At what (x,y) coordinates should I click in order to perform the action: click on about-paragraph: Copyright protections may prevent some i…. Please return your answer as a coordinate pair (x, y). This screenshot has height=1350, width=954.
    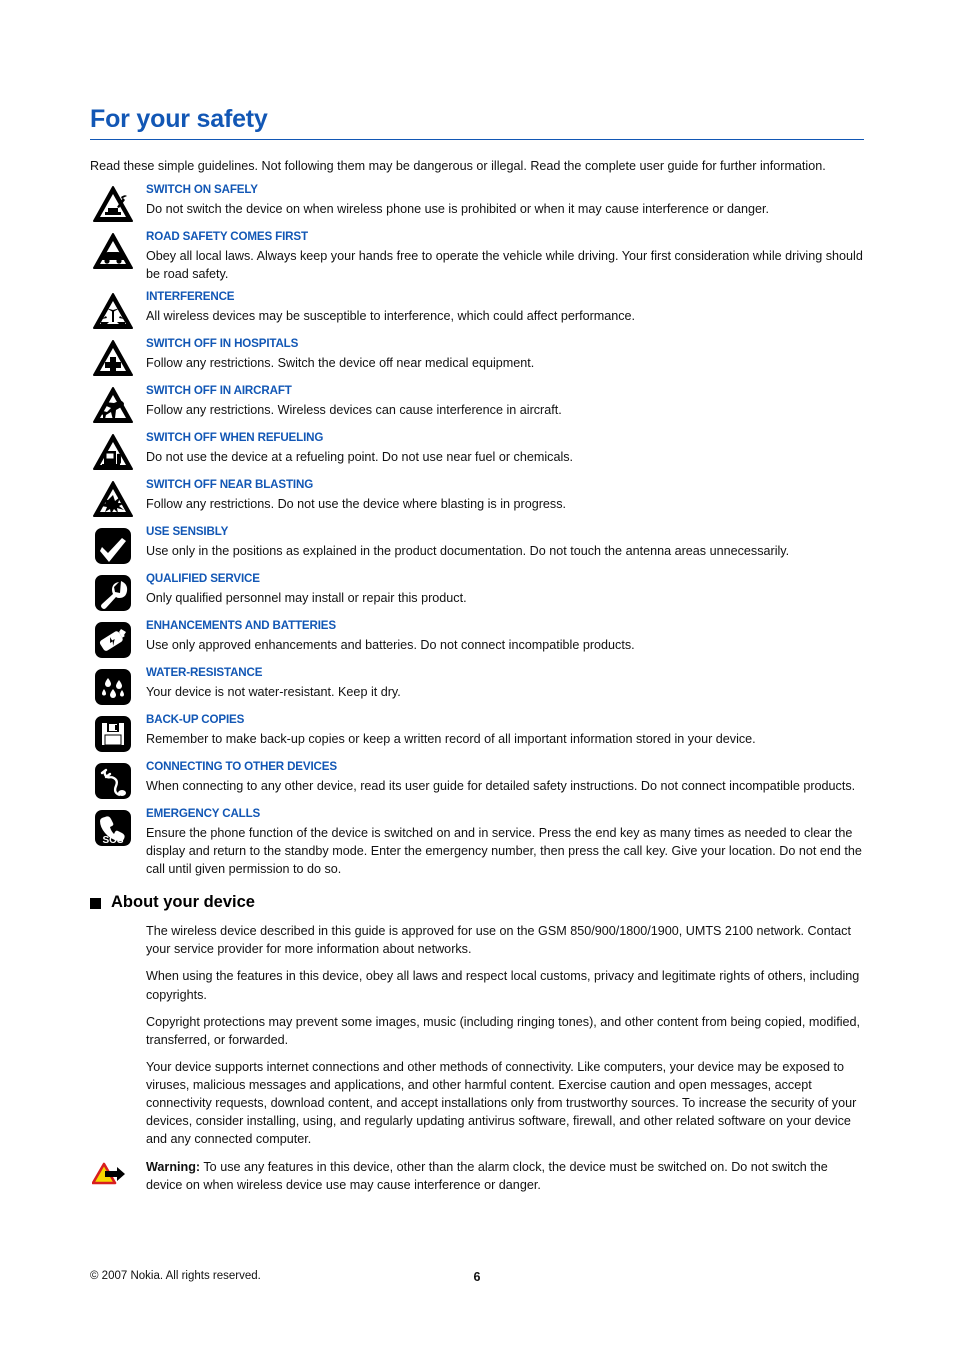
    Looking at the image, I should click on (503, 1030).